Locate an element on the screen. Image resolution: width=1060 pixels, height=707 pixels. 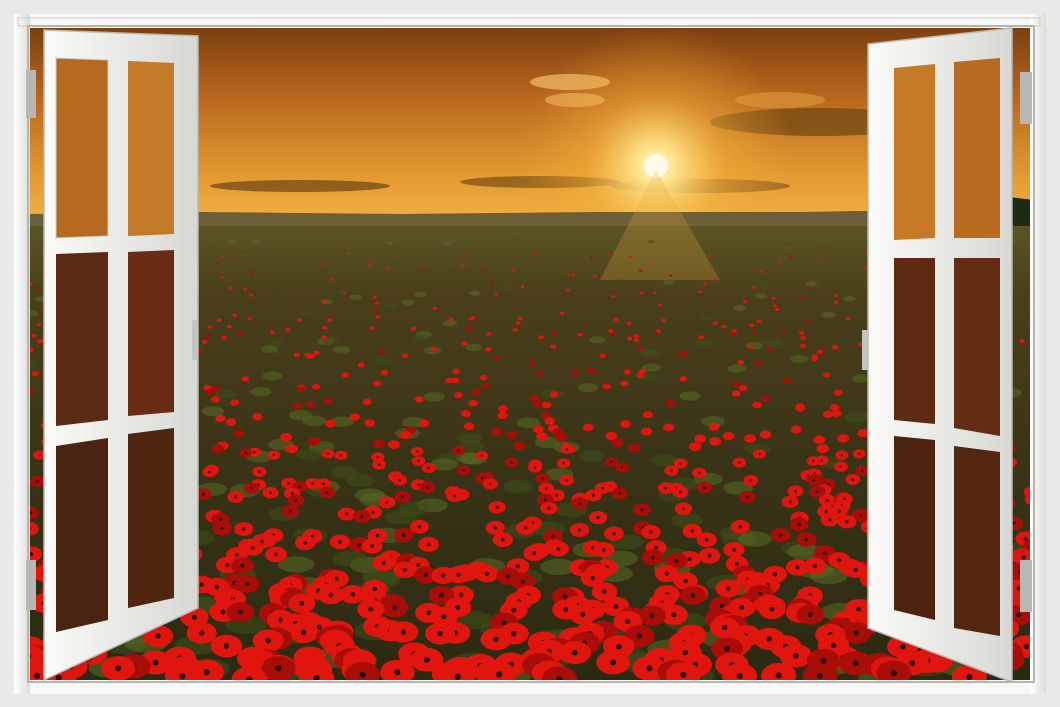
right-window-sash is located at coordinates (937, 355).